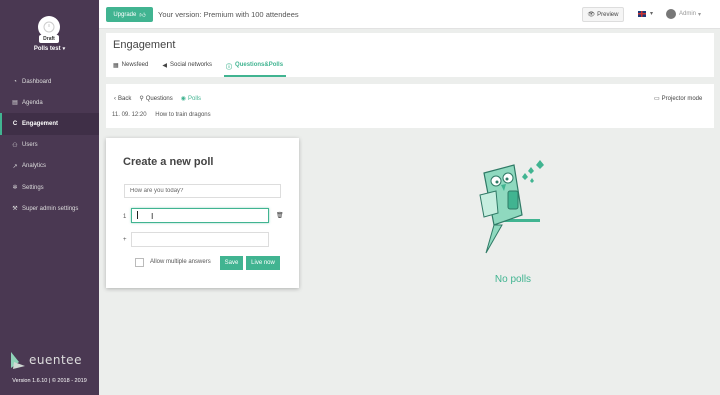  What do you see at coordinates (33, 187) in the screenshot?
I see `sidebar-item-label: Settings` at bounding box center [33, 187].